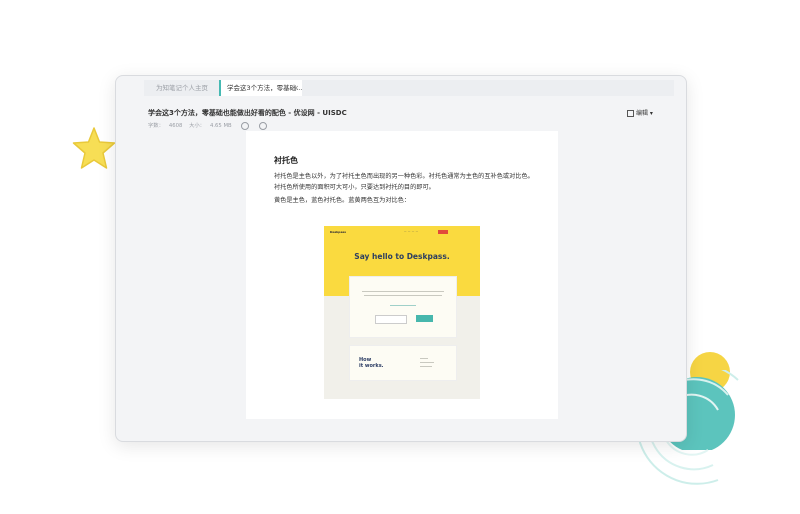 The height and width of the screenshot is (514, 800). What do you see at coordinates (247, 113) in the screenshot?
I see `document-title: 学会这3个方法，零基础也能做出好看的配色 - 优设网 - UISDC` at bounding box center [247, 113].